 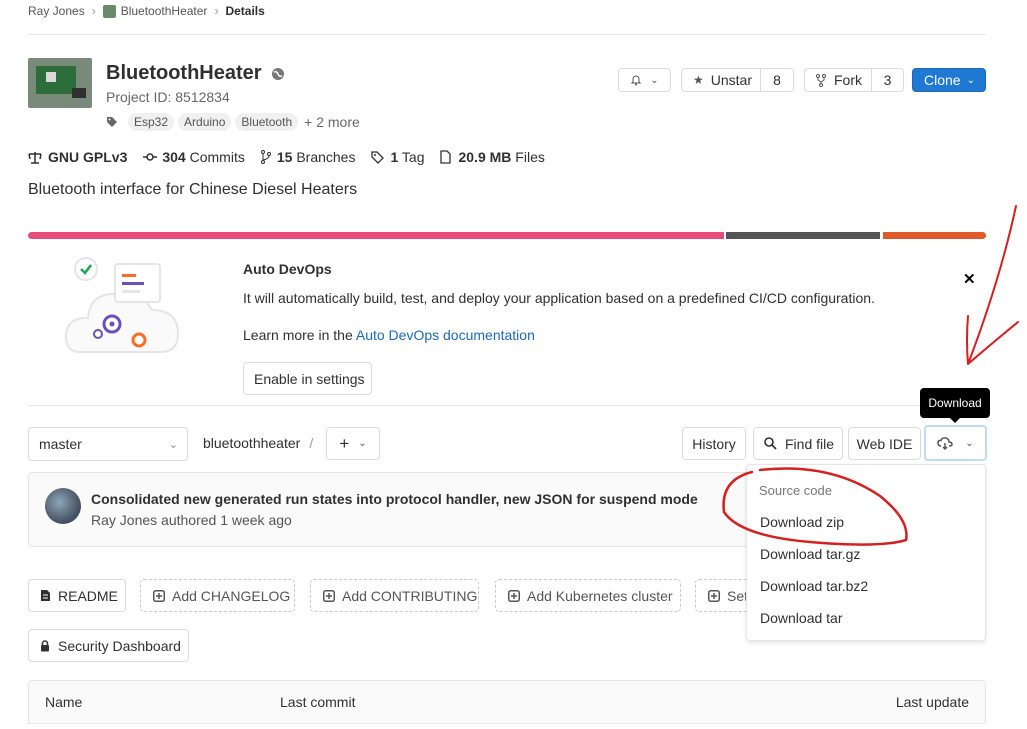 I want to click on security-dashboard-button: Security Dashboard, so click(x=108, y=645).